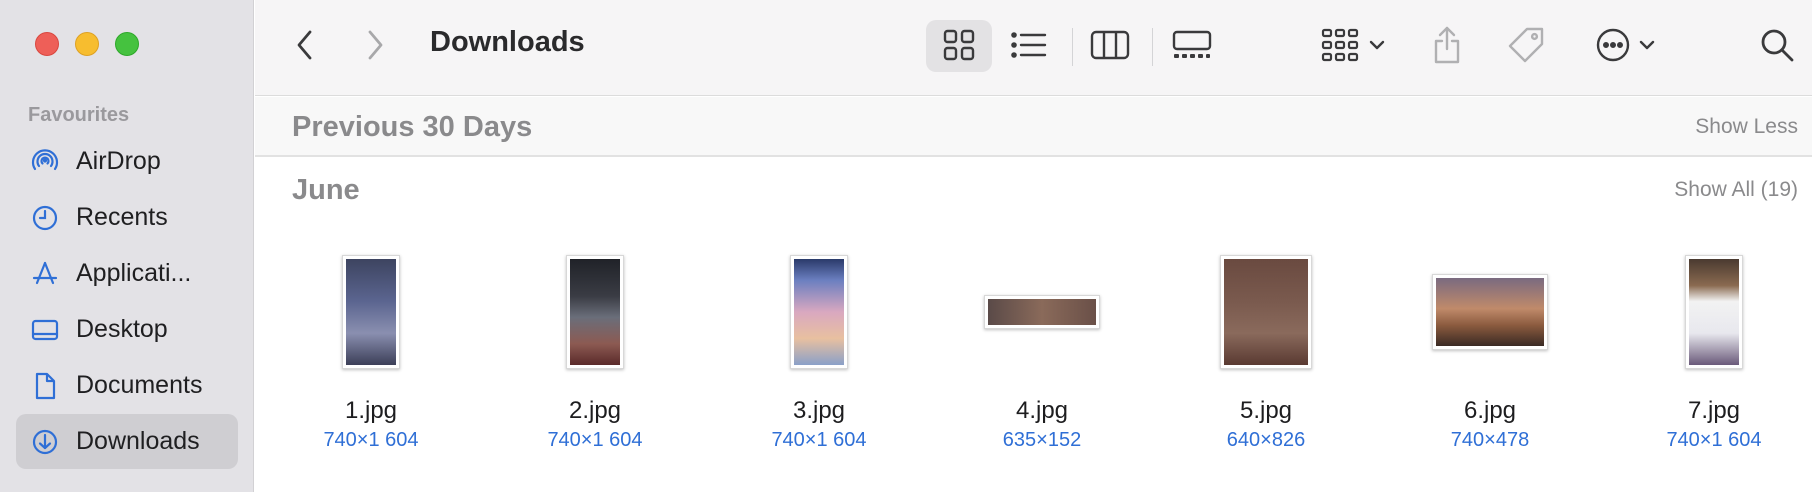 This screenshot has height=492, width=1812. I want to click on desktop-icon, so click(45, 330).